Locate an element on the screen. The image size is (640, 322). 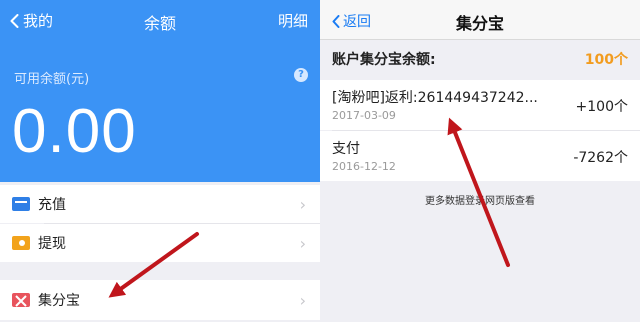
nav-bar: 我的 余额 明细 is located at coordinates (160, 20).